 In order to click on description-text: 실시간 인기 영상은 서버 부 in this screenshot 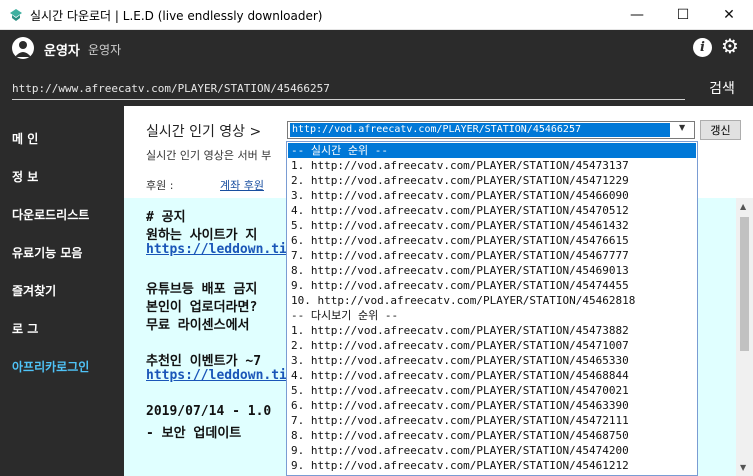, I will do `click(209, 155)`.